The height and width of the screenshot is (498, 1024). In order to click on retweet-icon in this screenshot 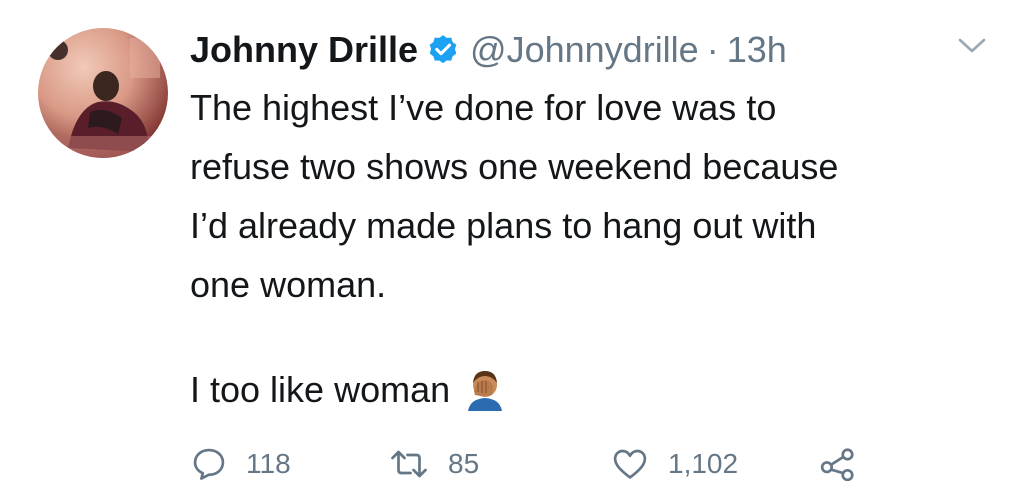, I will do `click(409, 464)`.